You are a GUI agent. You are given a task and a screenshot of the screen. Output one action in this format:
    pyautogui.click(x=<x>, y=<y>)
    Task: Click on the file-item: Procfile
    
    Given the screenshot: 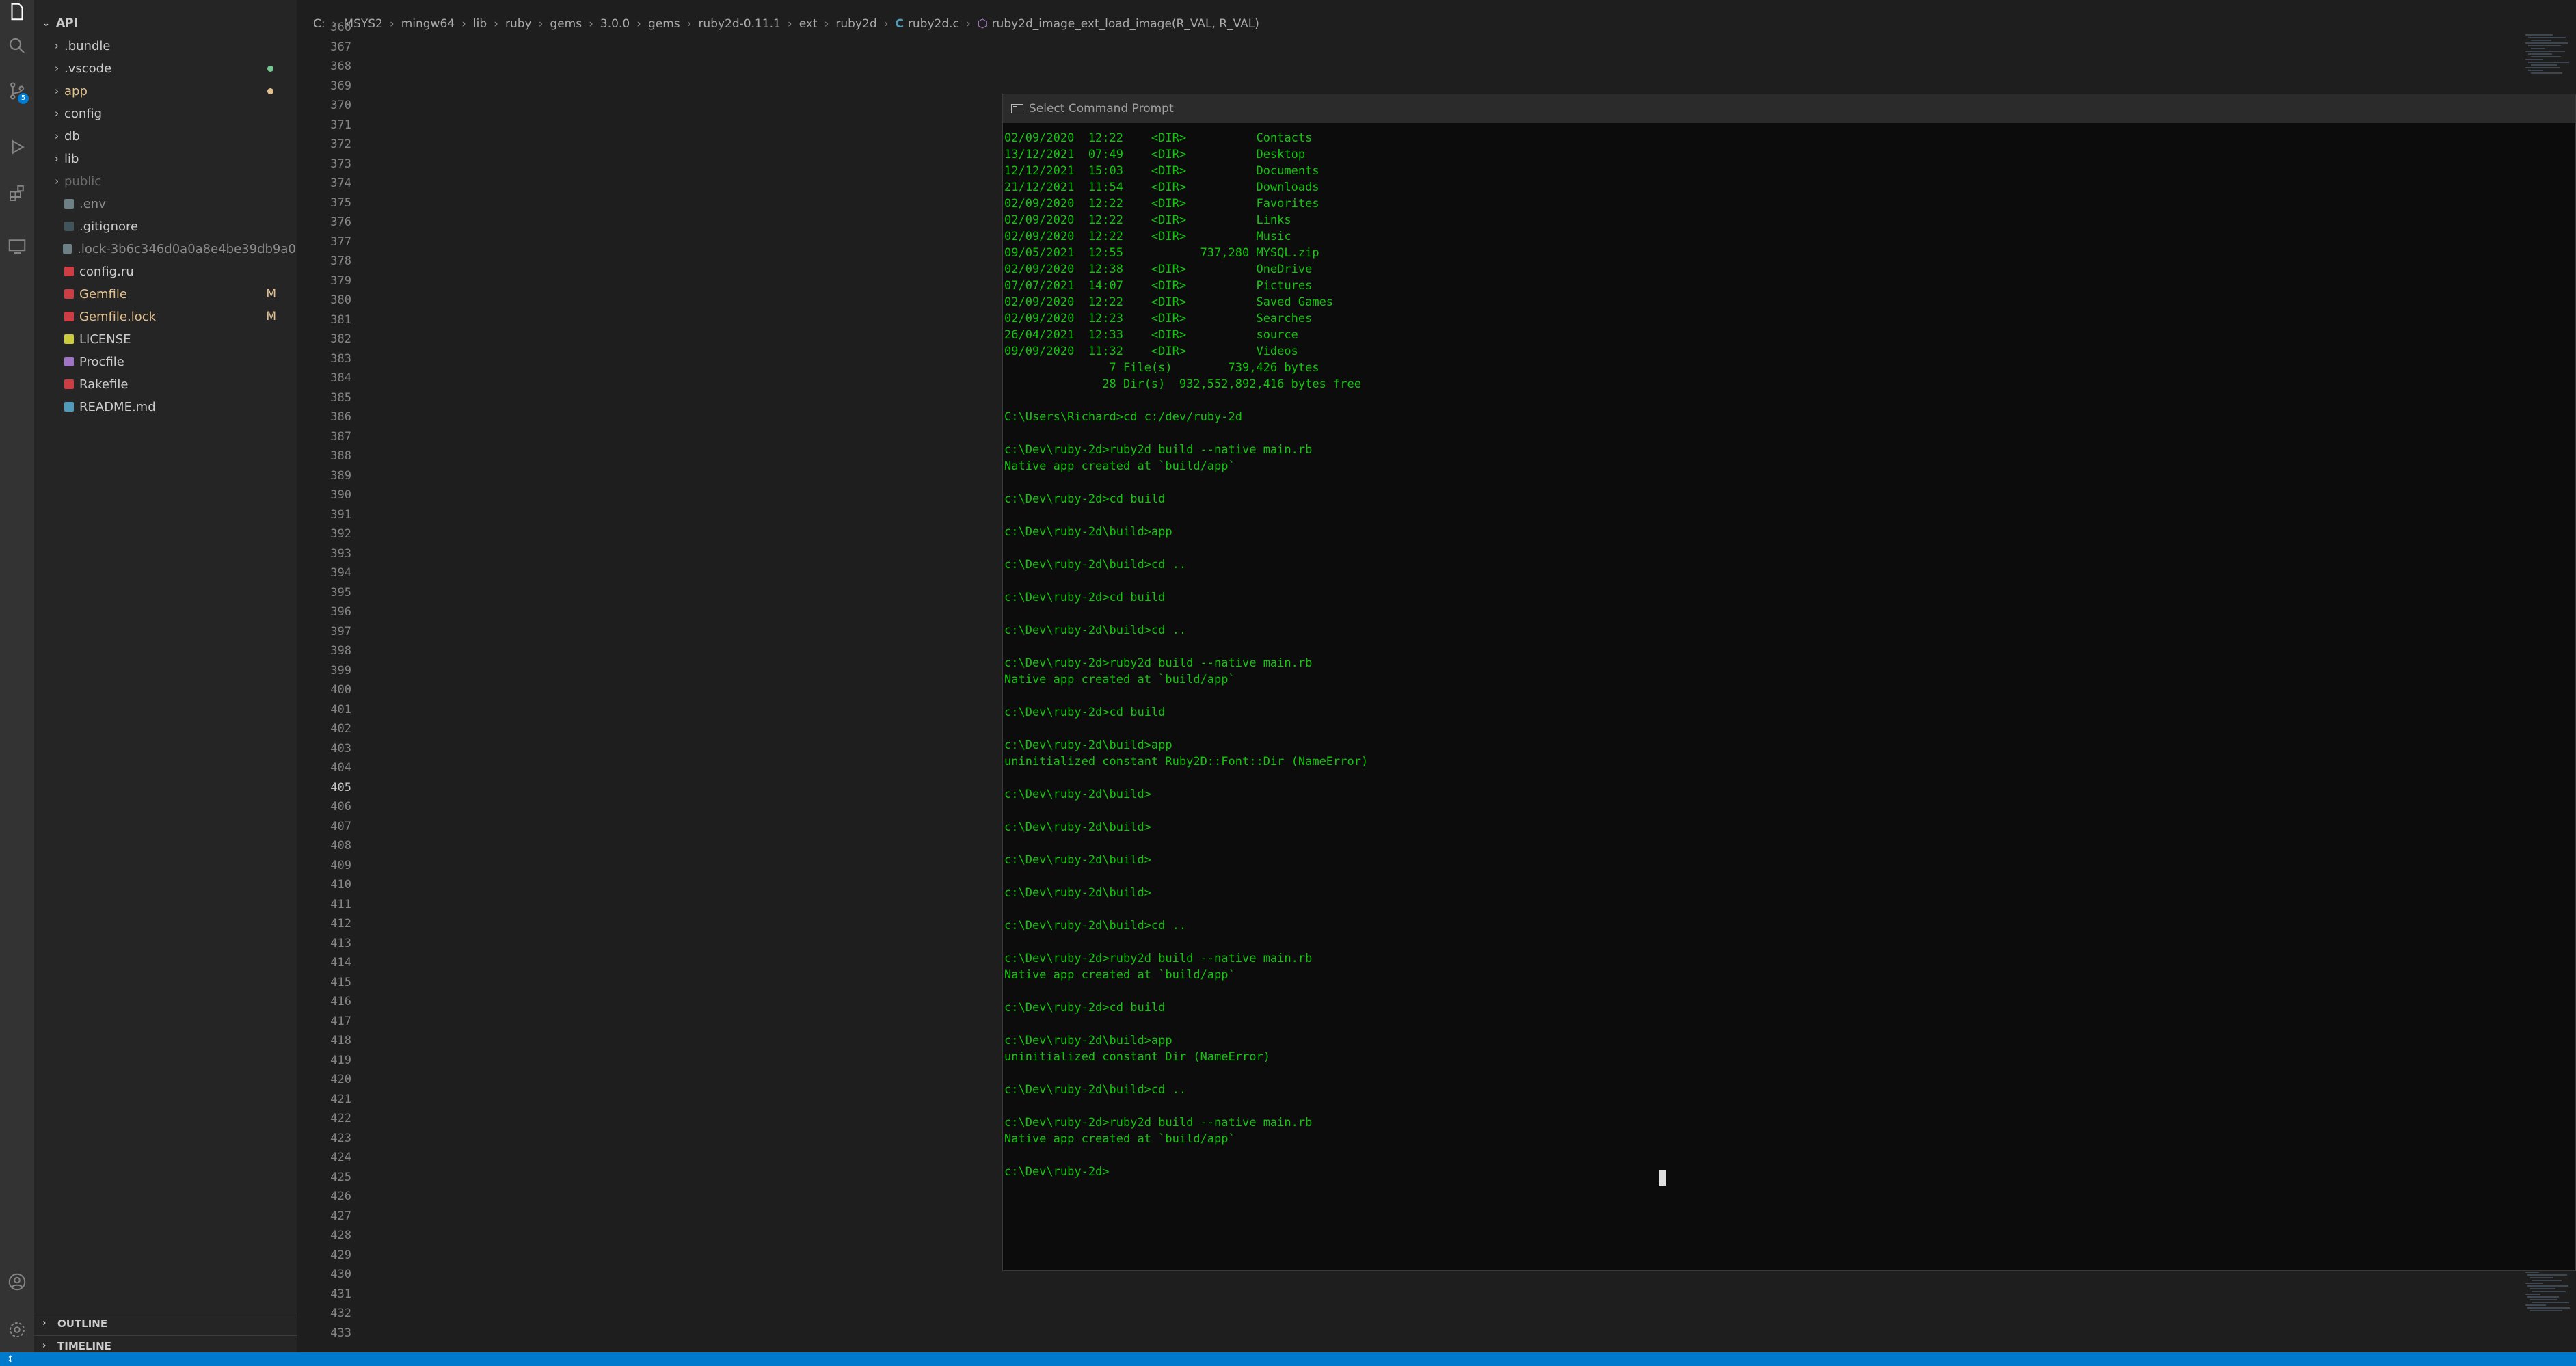 What is the action you would take?
    pyautogui.click(x=165, y=361)
    